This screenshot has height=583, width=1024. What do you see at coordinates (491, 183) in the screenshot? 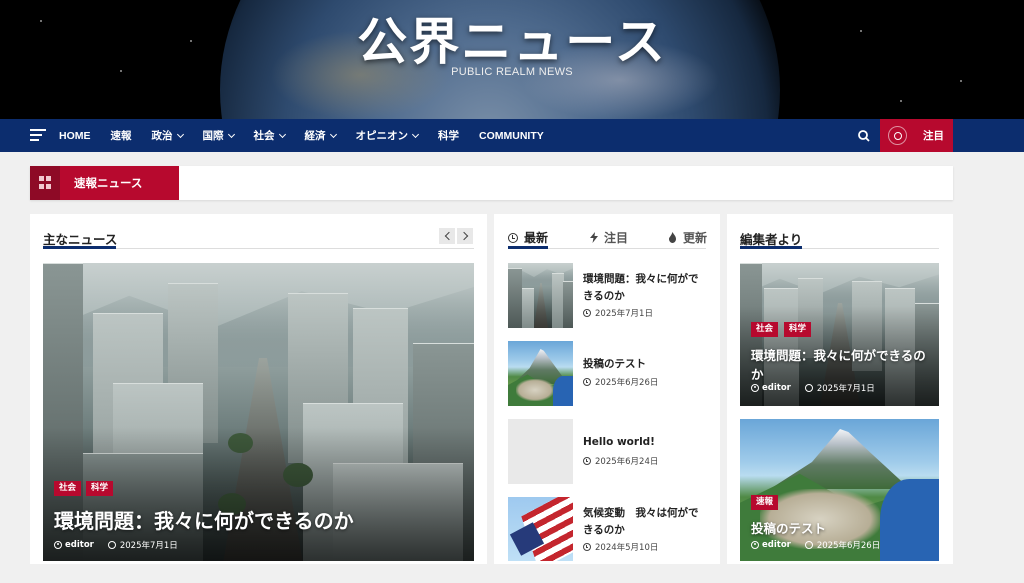
I see `breaking-news-bar: 速報ニュース` at bounding box center [491, 183].